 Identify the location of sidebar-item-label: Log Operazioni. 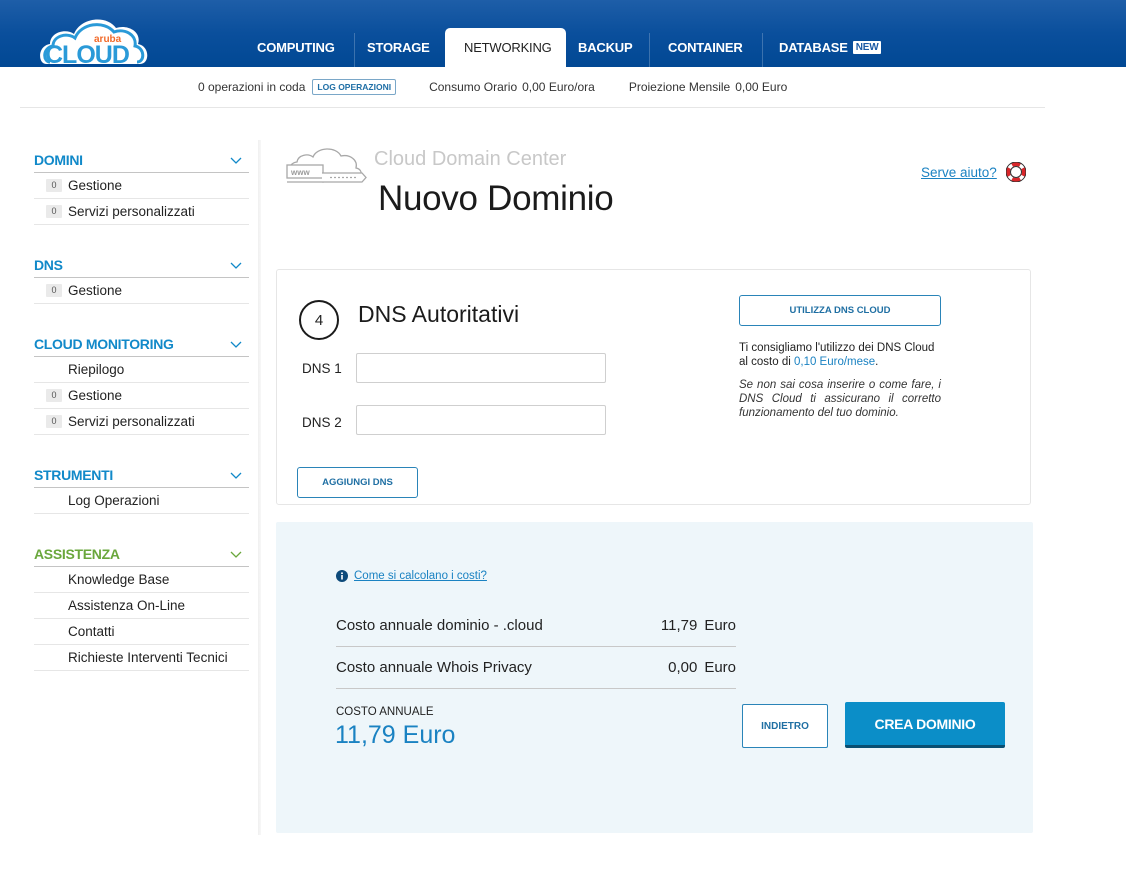
(114, 500).